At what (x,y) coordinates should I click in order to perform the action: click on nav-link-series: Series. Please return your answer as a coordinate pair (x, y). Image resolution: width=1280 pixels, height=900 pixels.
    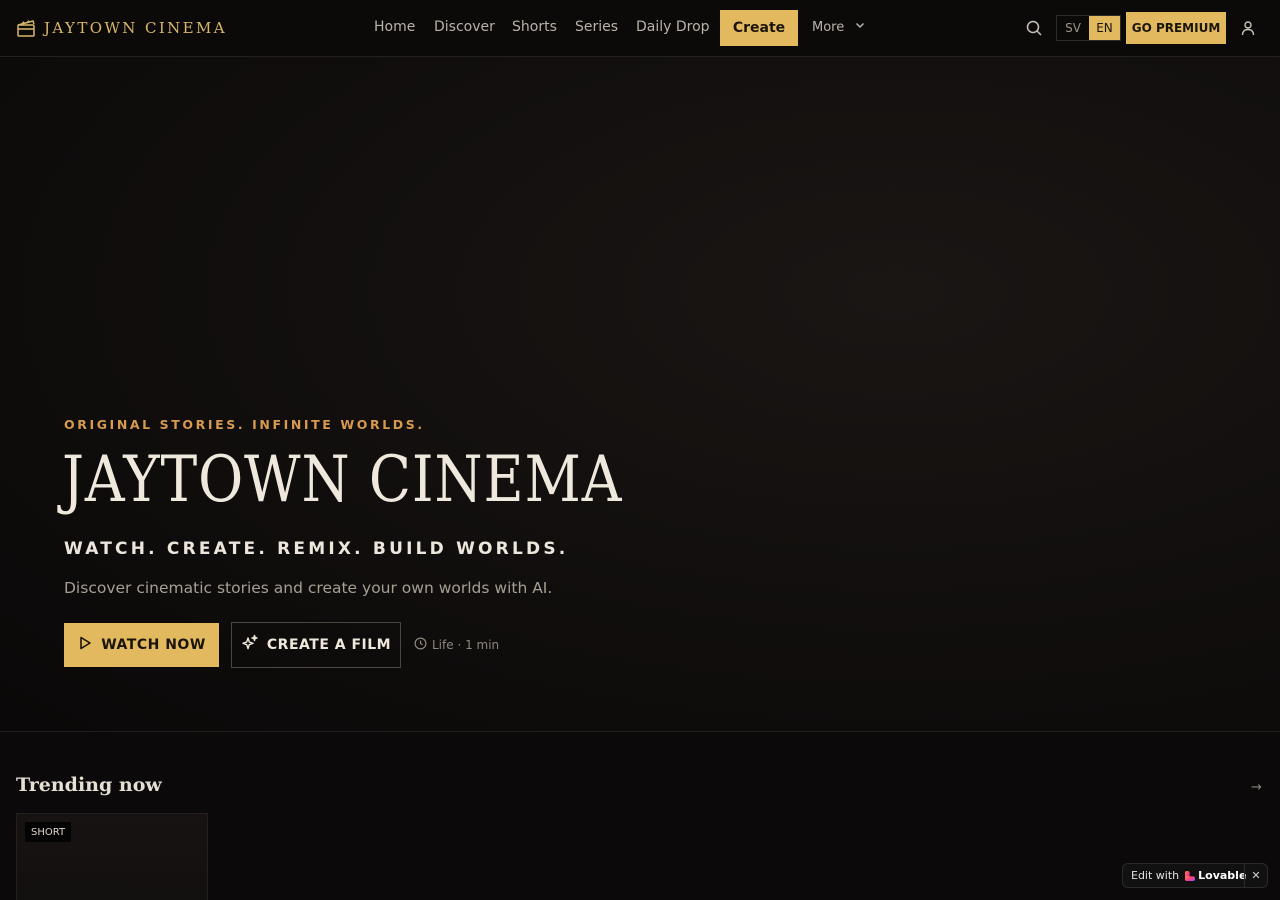
    Looking at the image, I should click on (596, 27).